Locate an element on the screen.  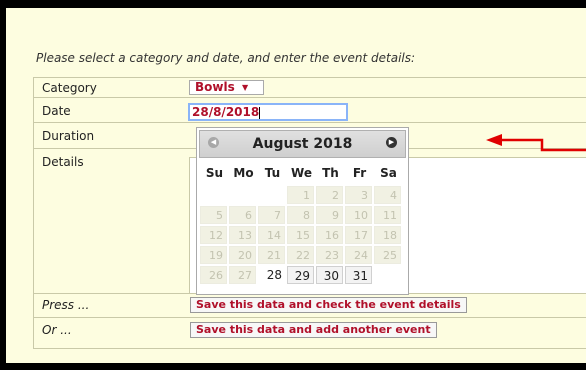
weekday-label: Tu is located at coordinates (272, 173).